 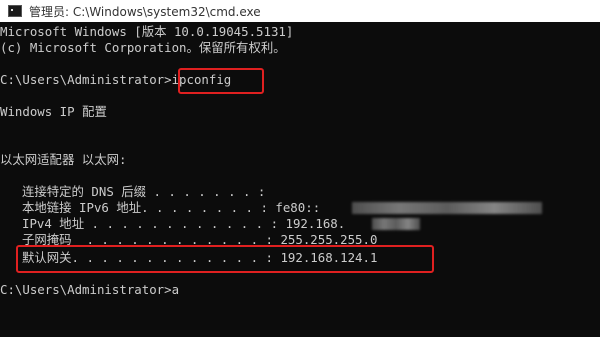 I want to click on entry-label: IPv4 地址 . . . . . . . . . . . . :, so click(x=150, y=223).